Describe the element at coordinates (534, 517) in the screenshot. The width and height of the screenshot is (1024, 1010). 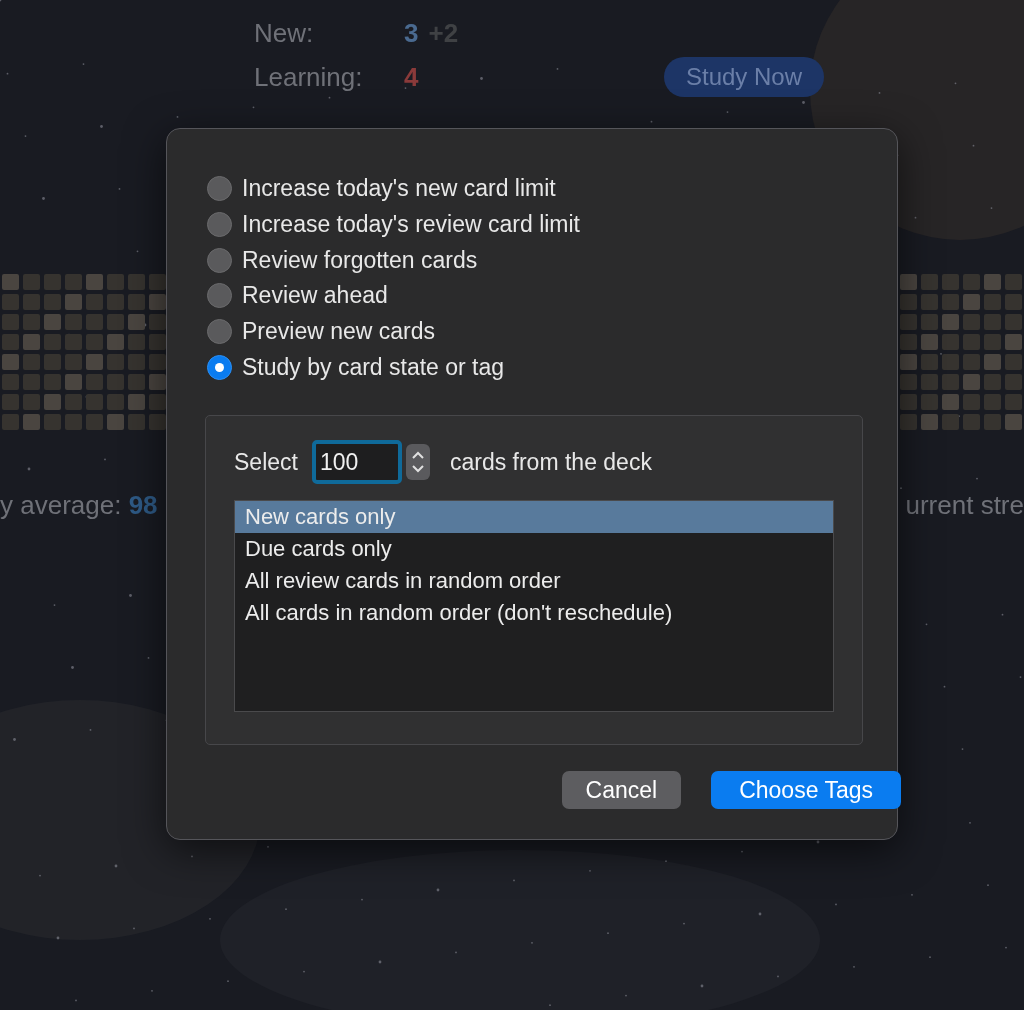
I see `list-item: New cards only` at that location.